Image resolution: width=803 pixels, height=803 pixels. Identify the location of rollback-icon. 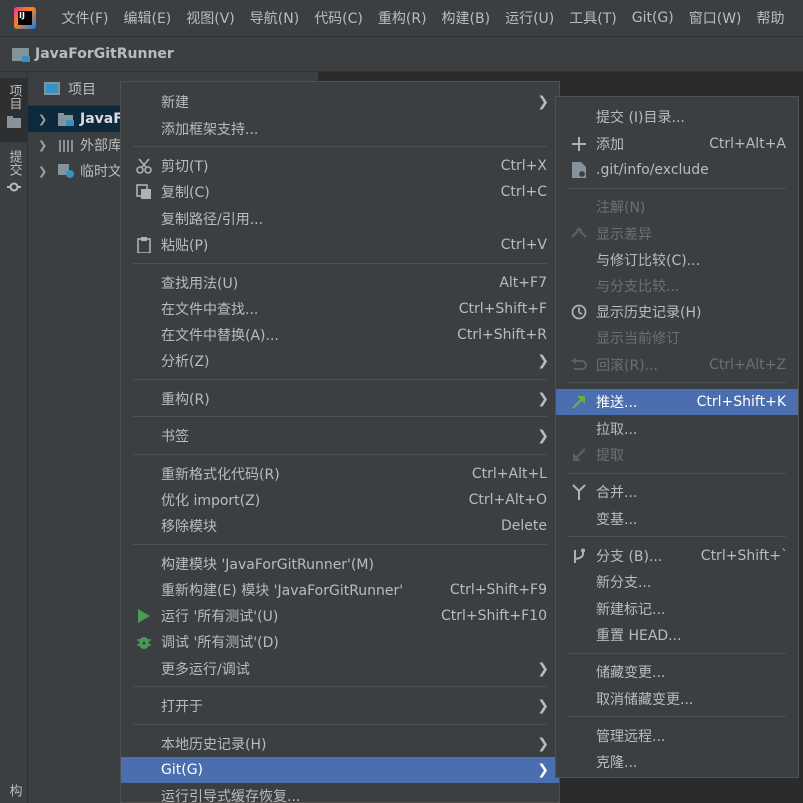
(579, 365).